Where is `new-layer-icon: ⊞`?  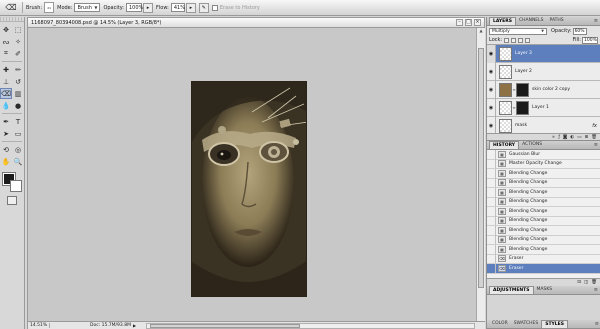 new-layer-icon: ⊞ is located at coordinates (587, 137).